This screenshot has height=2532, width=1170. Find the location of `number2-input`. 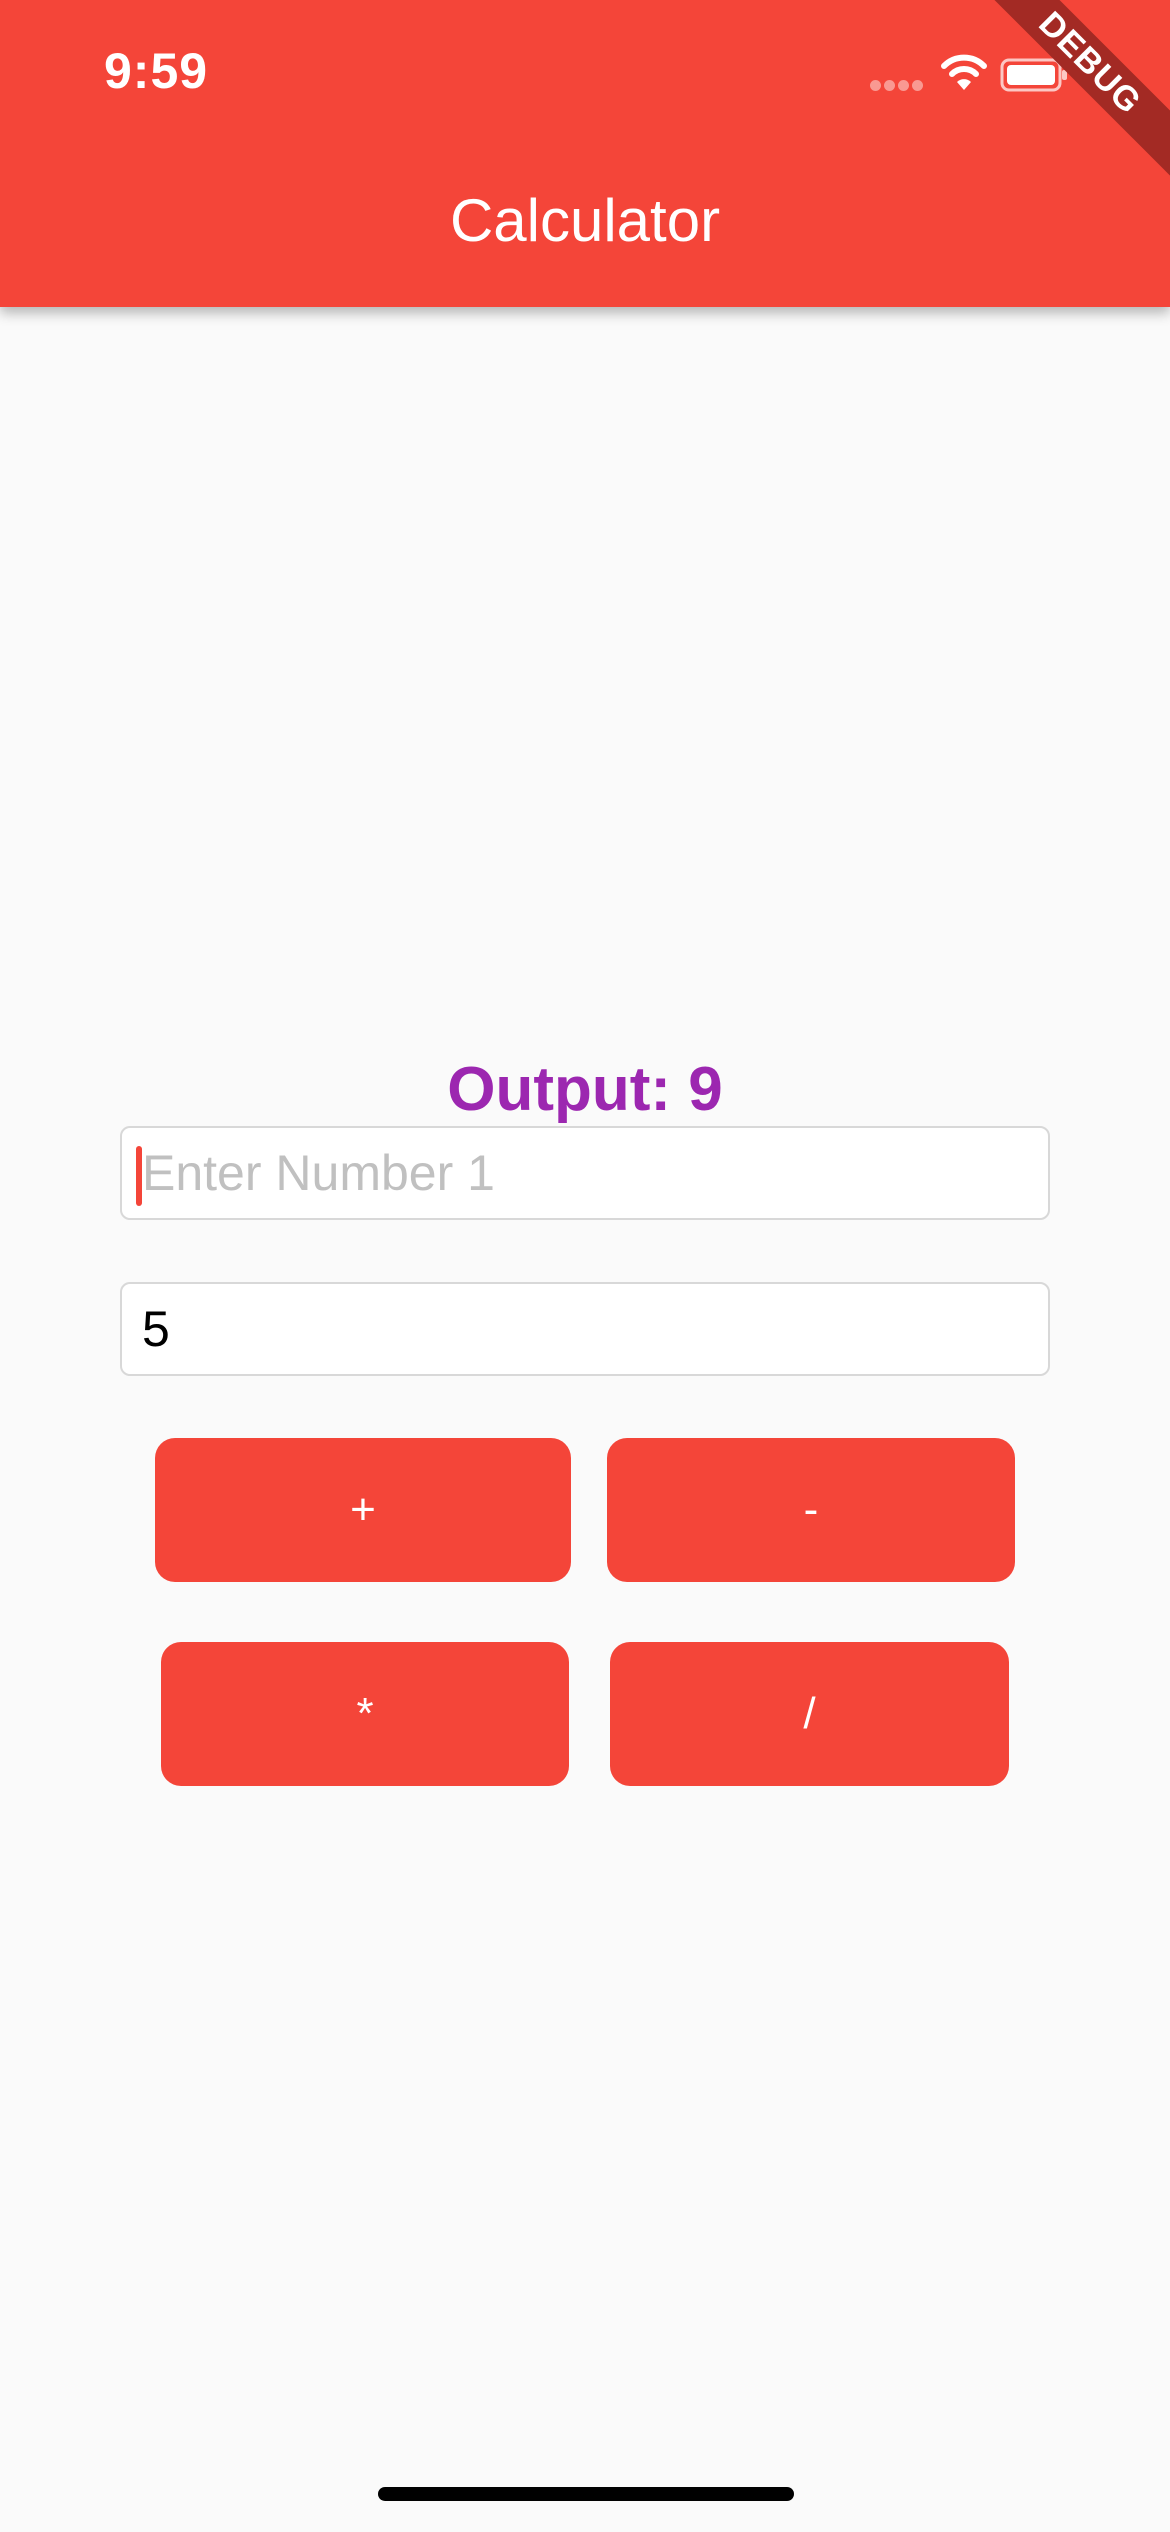

number2-input is located at coordinates (585, 1329).